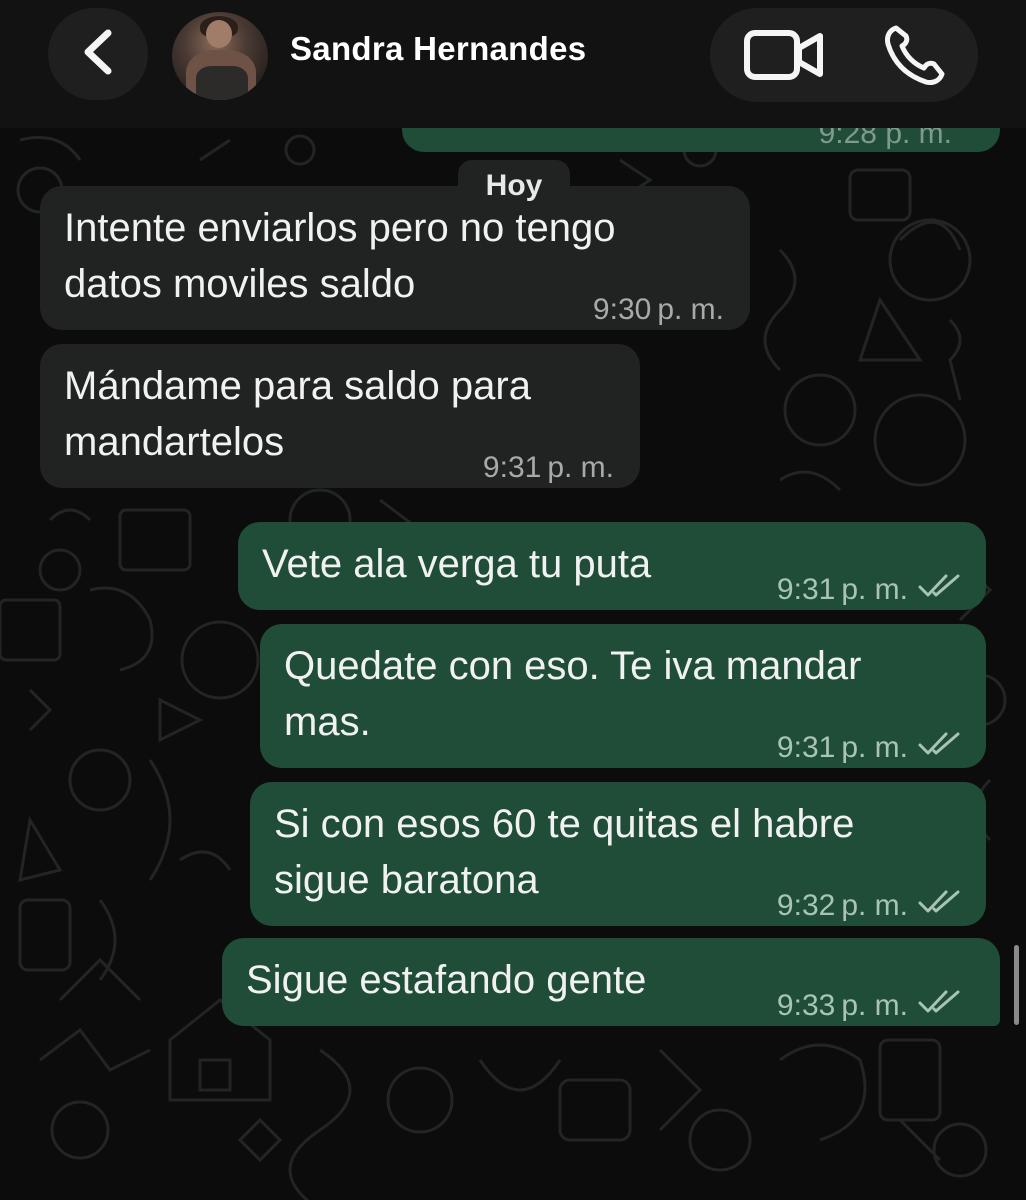 The width and height of the screenshot is (1026, 1200). What do you see at coordinates (564, 824) in the screenshot?
I see `message-text-line: Si con esos 60 te quitas el habre` at bounding box center [564, 824].